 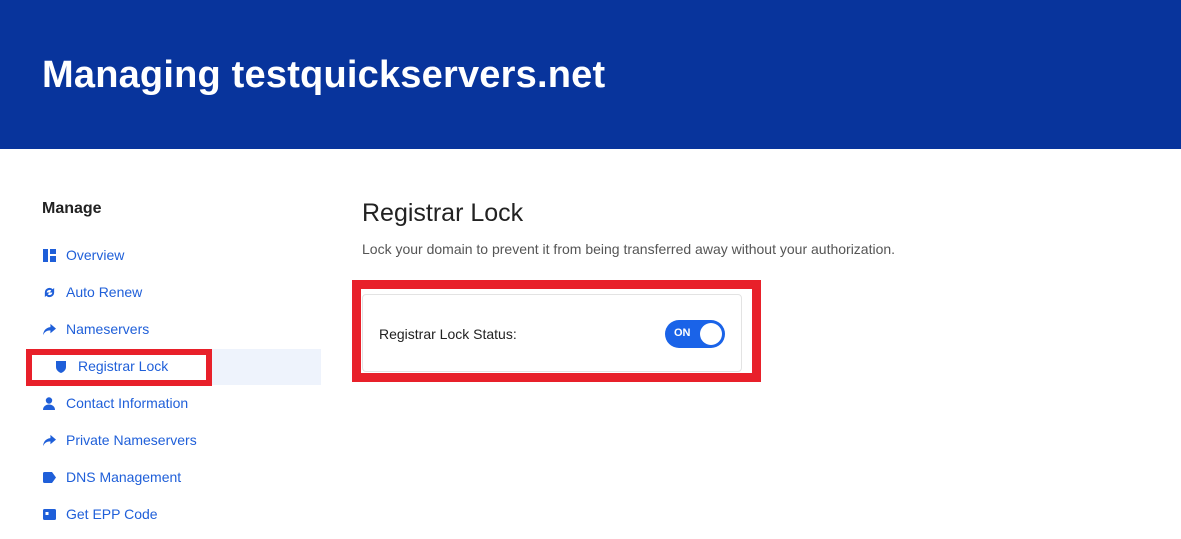 What do you see at coordinates (695, 334) in the screenshot?
I see `registrar-lock-toggle: ON` at bounding box center [695, 334].